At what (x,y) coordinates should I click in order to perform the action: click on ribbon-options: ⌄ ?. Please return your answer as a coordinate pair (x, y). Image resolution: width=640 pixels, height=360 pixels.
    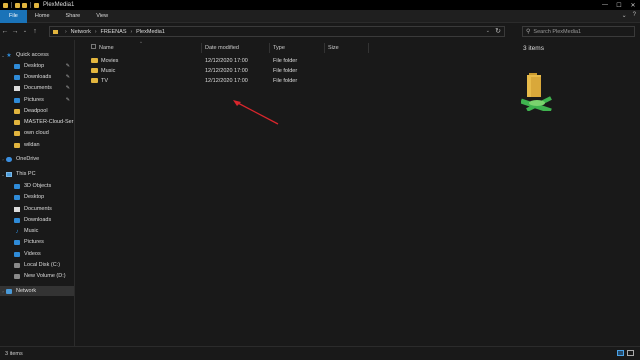
    Looking at the image, I should click on (629, 15).